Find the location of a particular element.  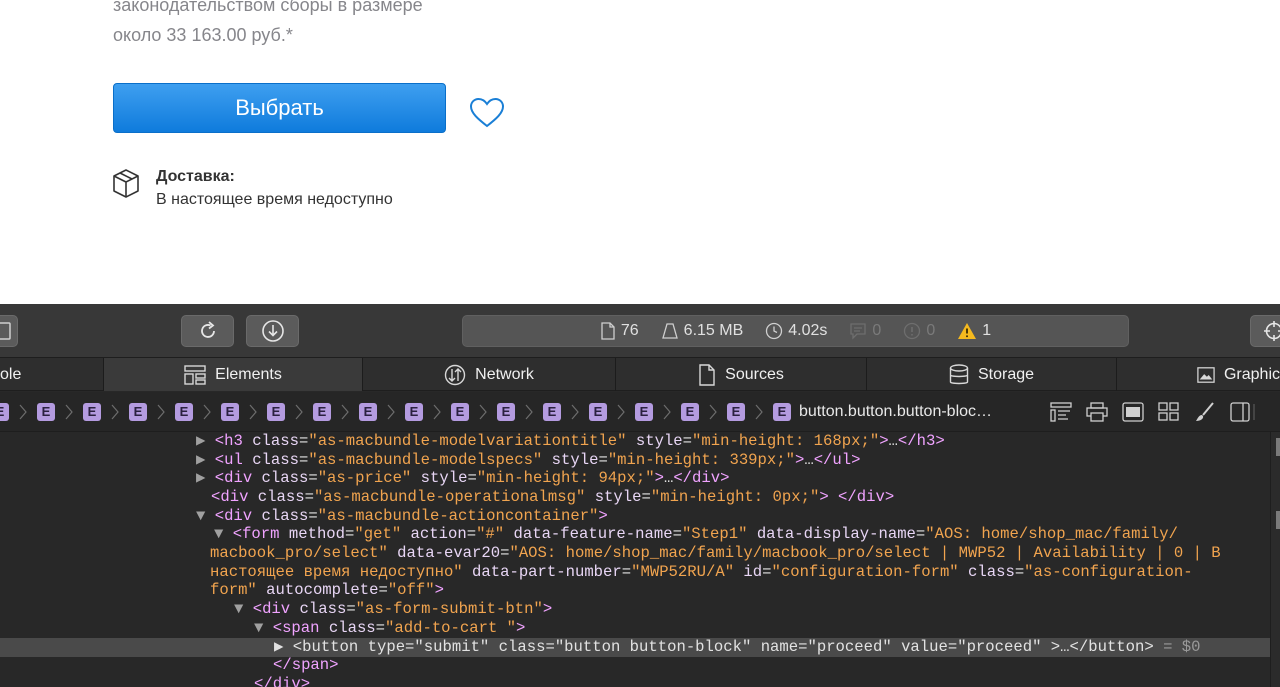

tab-graphics: Graphic is located at coordinates (1198, 374).